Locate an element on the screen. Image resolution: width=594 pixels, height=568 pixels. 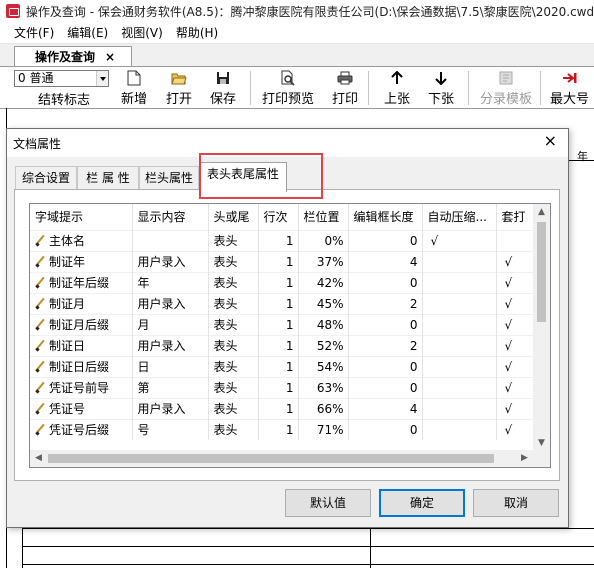
column-header: 行次 is located at coordinates (278, 217).